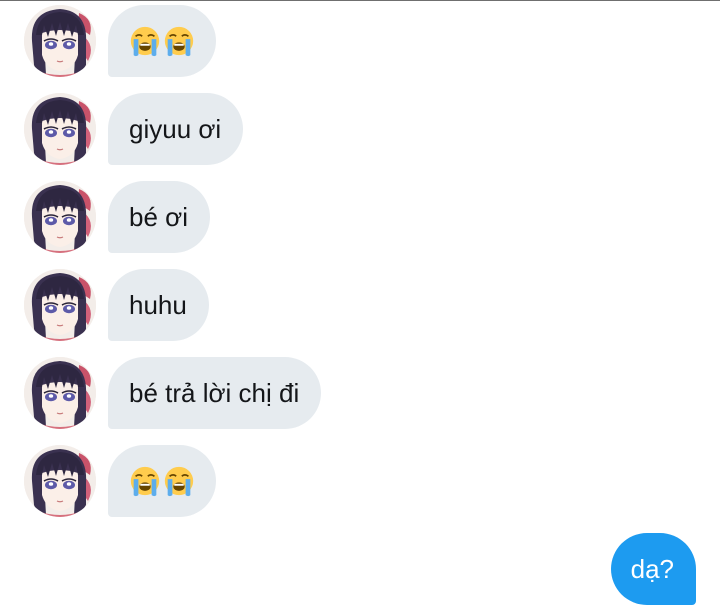 The image size is (720, 611). What do you see at coordinates (653, 569) in the screenshot?
I see `outgoing-message-bubble: dạ?` at bounding box center [653, 569].